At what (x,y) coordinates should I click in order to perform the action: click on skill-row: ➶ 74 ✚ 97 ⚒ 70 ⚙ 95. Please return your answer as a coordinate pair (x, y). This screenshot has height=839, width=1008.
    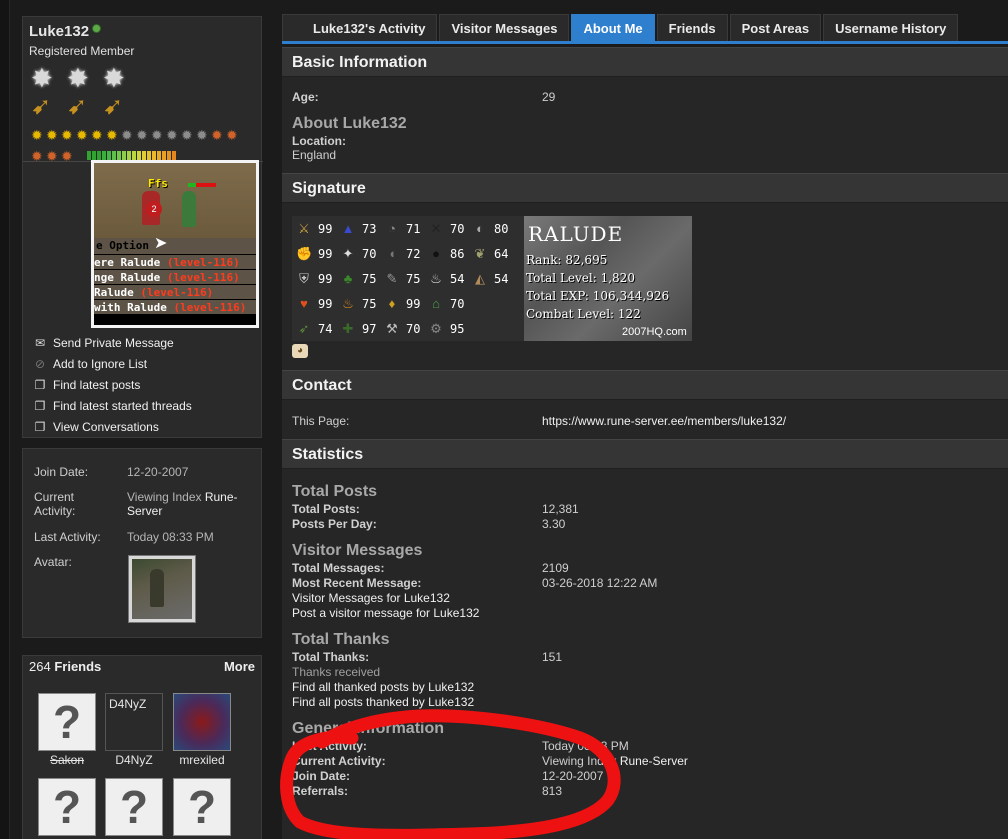
    Looking at the image, I should click on (384, 329).